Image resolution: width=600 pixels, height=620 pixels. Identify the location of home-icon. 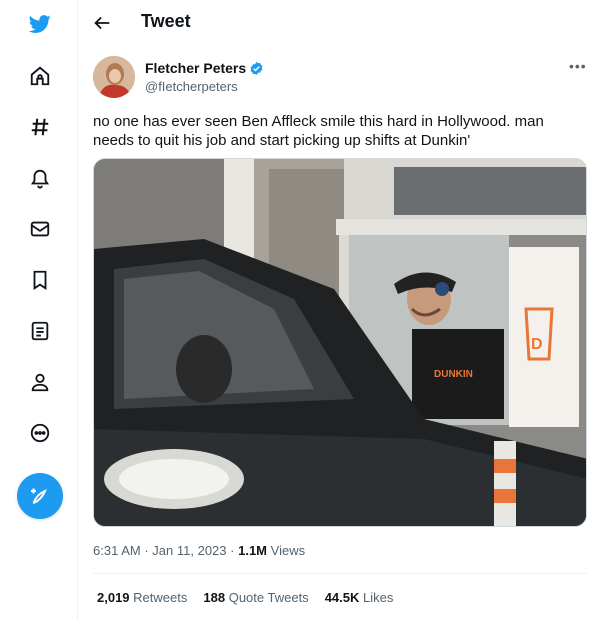
(40, 76).